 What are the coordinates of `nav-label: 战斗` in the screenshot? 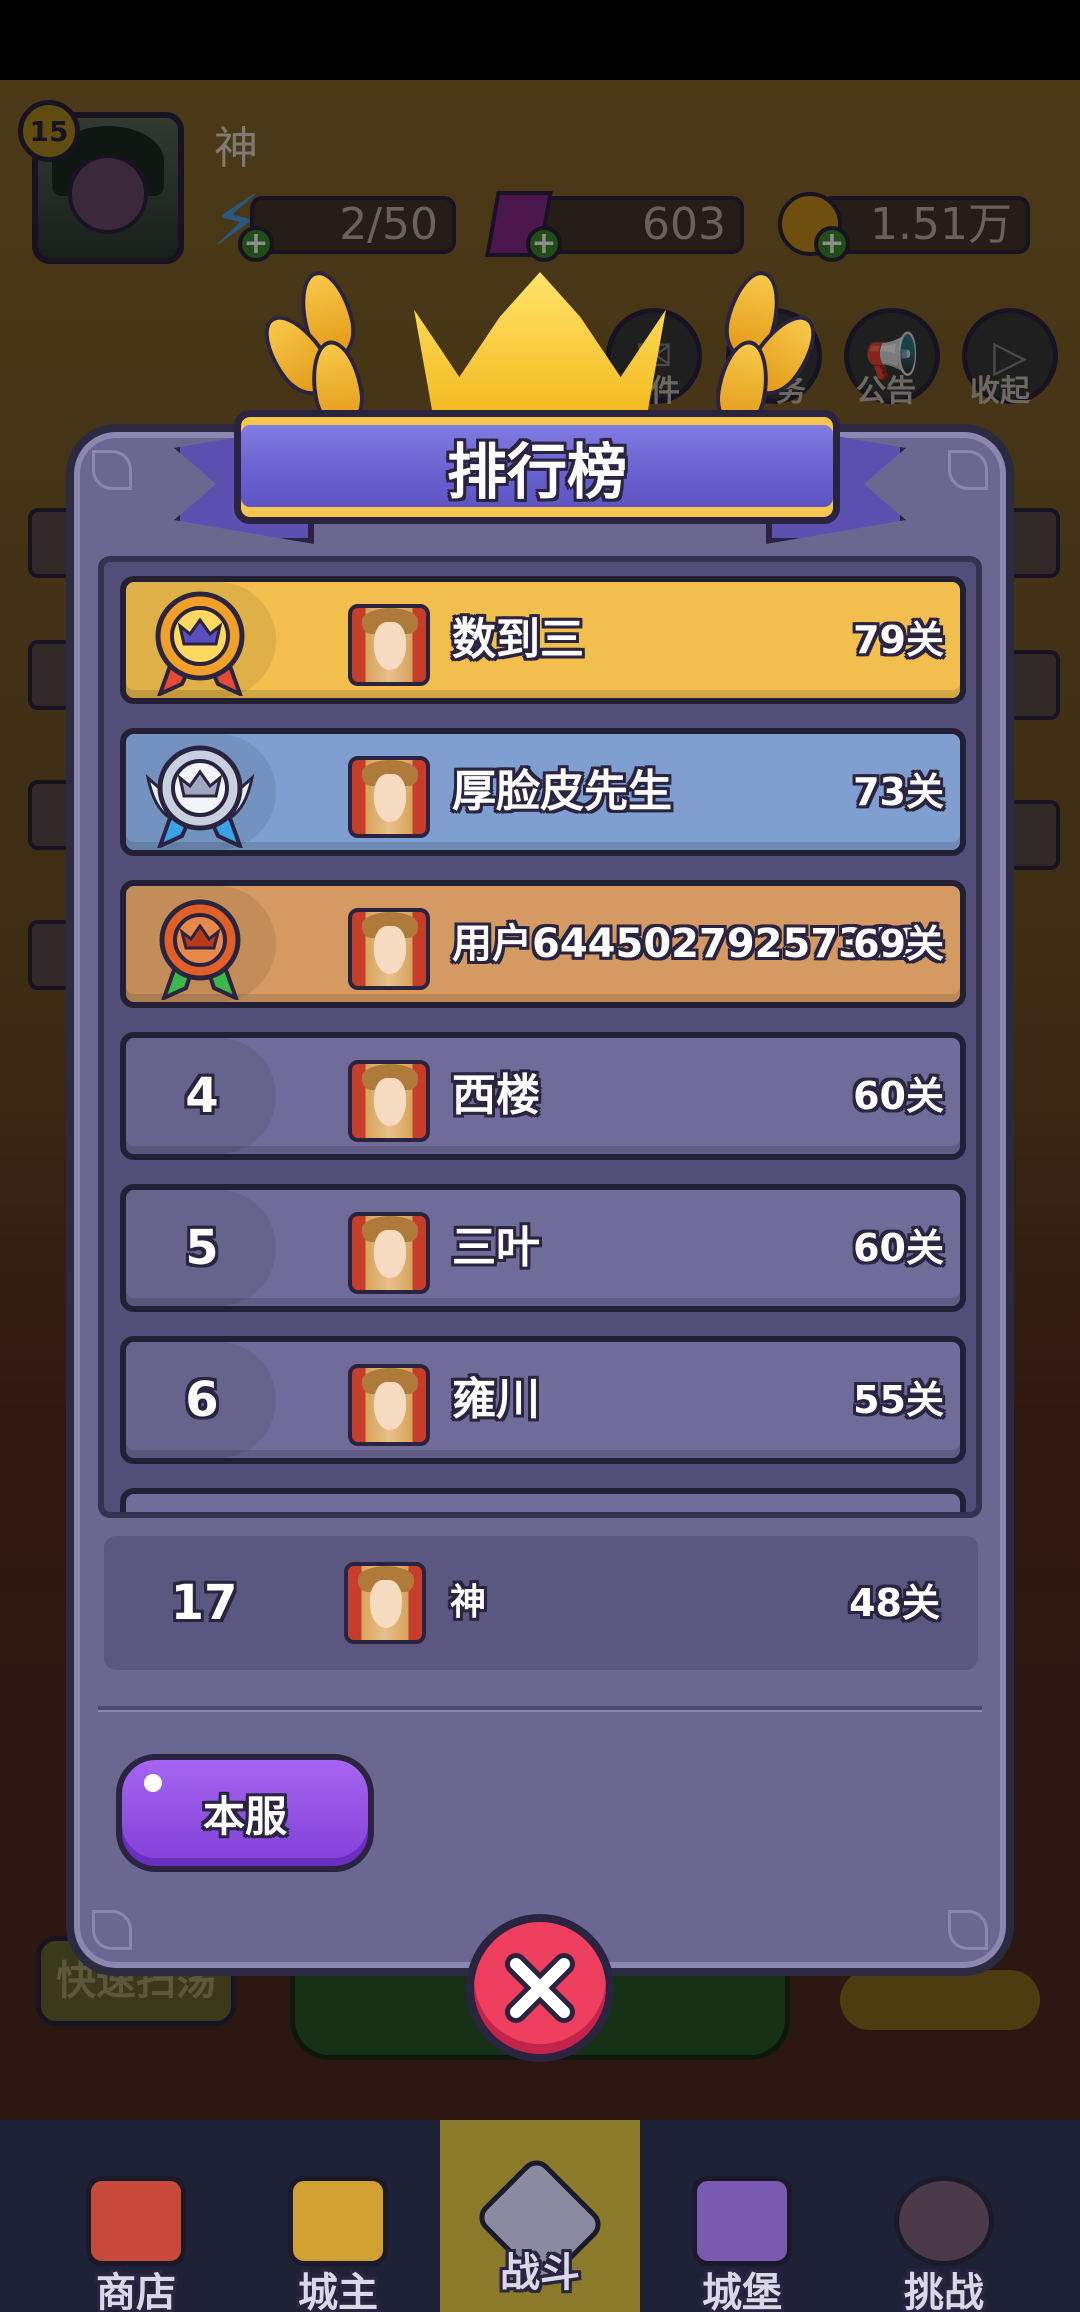 It's located at (540, 2273).